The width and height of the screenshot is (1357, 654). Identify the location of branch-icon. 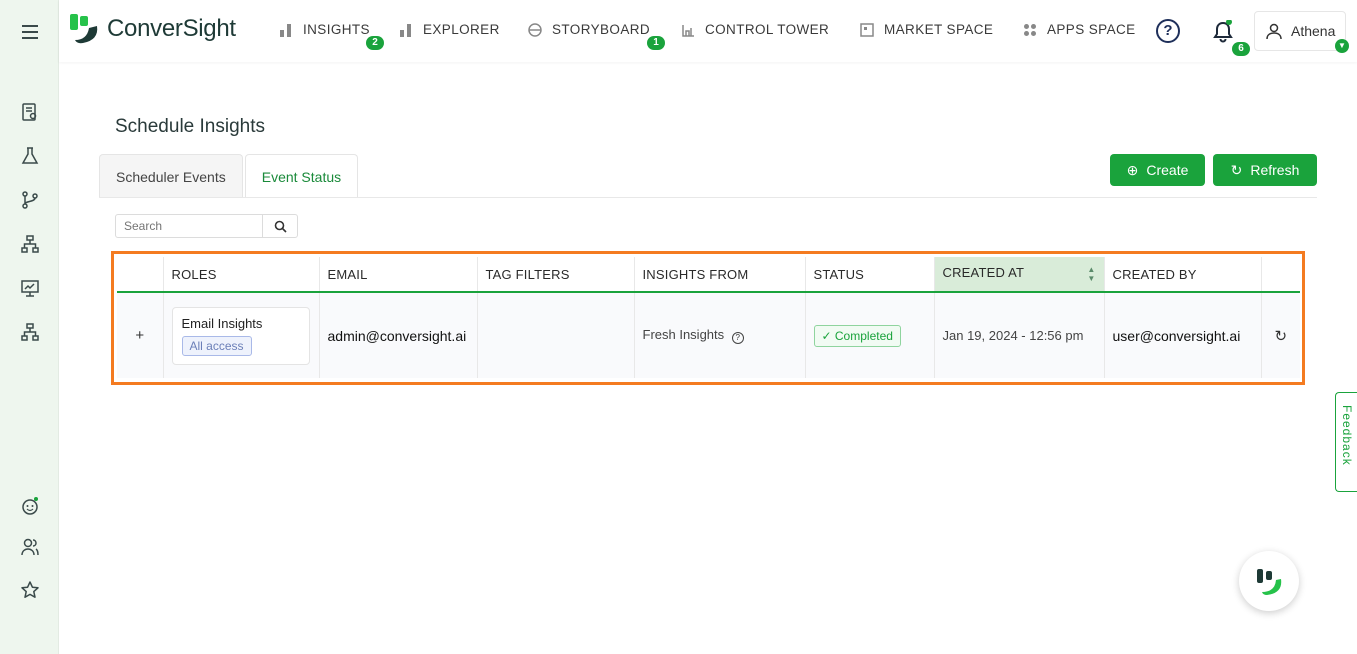
(30, 200).